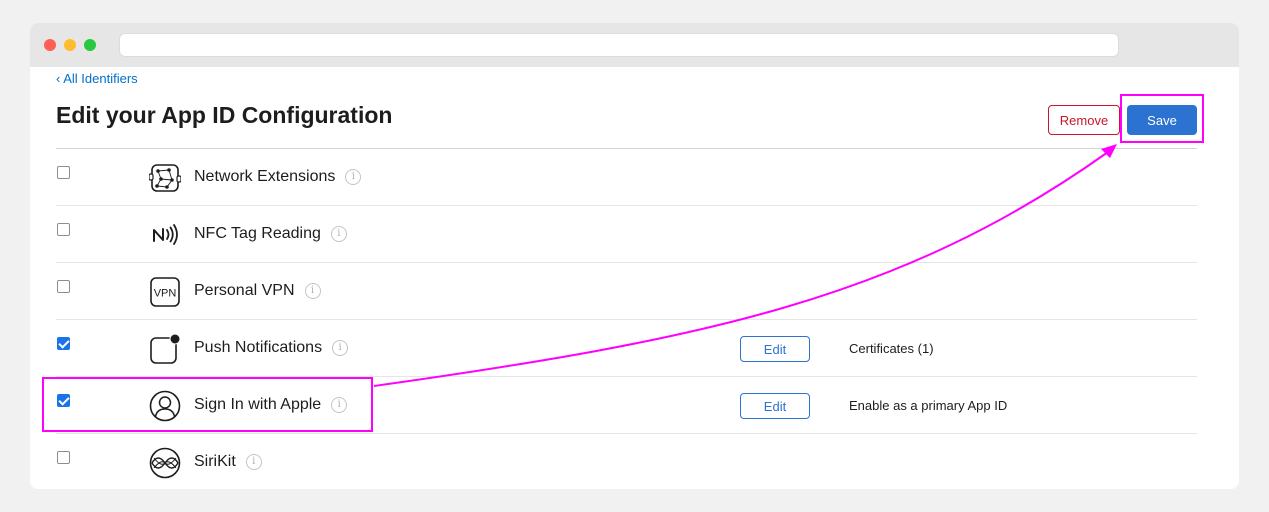 This screenshot has height=512, width=1269. I want to click on nfc-tag-reading-checkbox, so click(63, 229).